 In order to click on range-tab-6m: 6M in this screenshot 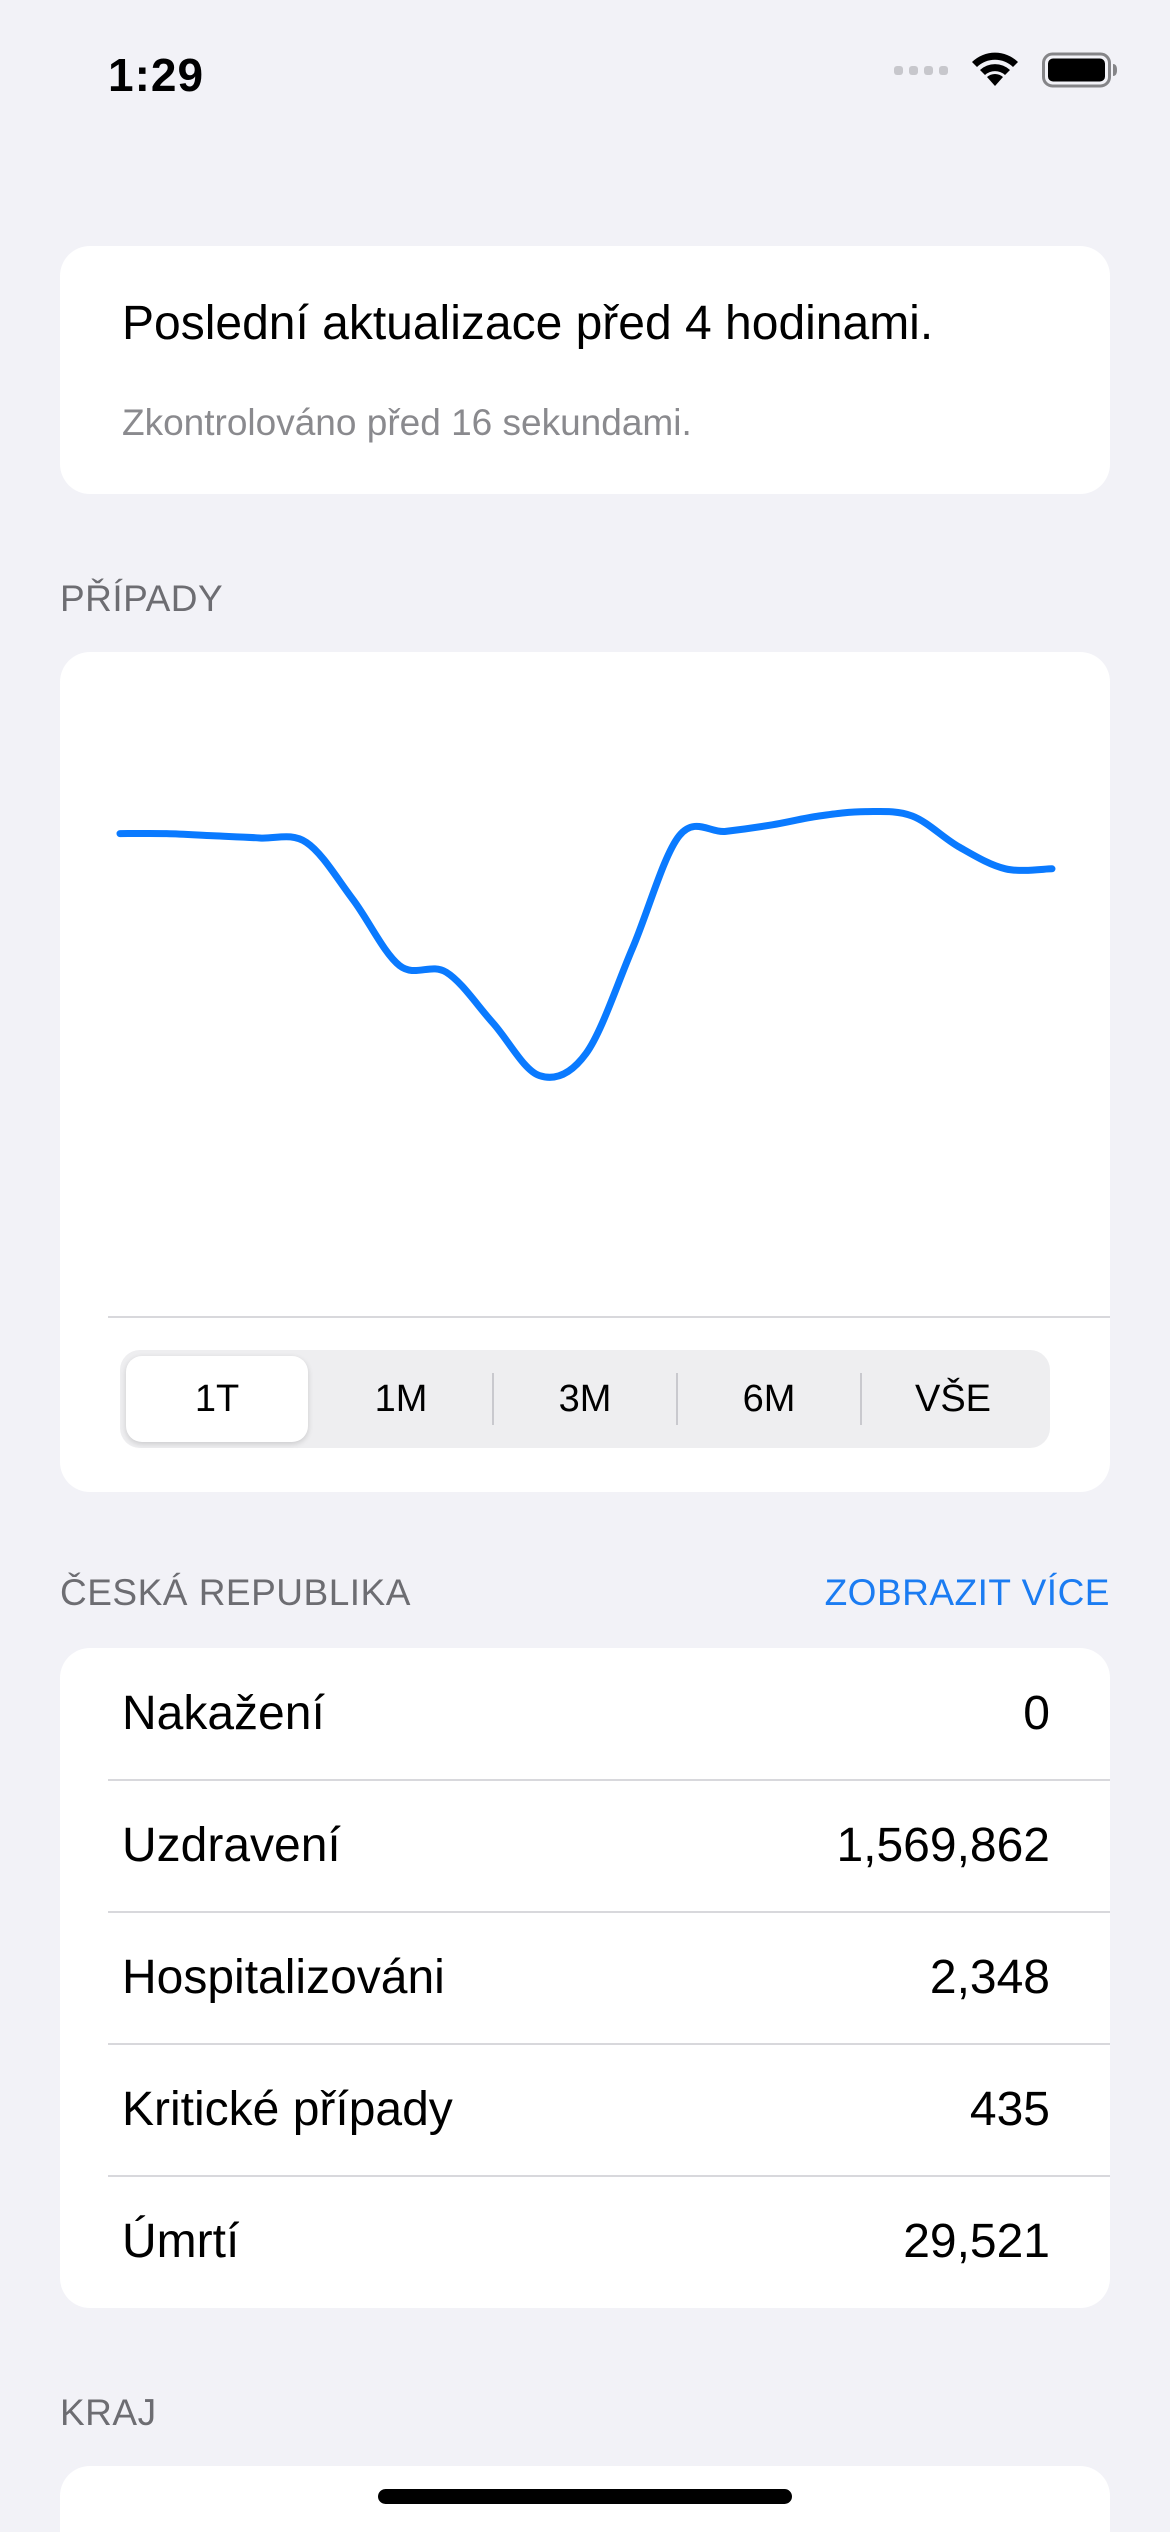, I will do `click(769, 1399)`.